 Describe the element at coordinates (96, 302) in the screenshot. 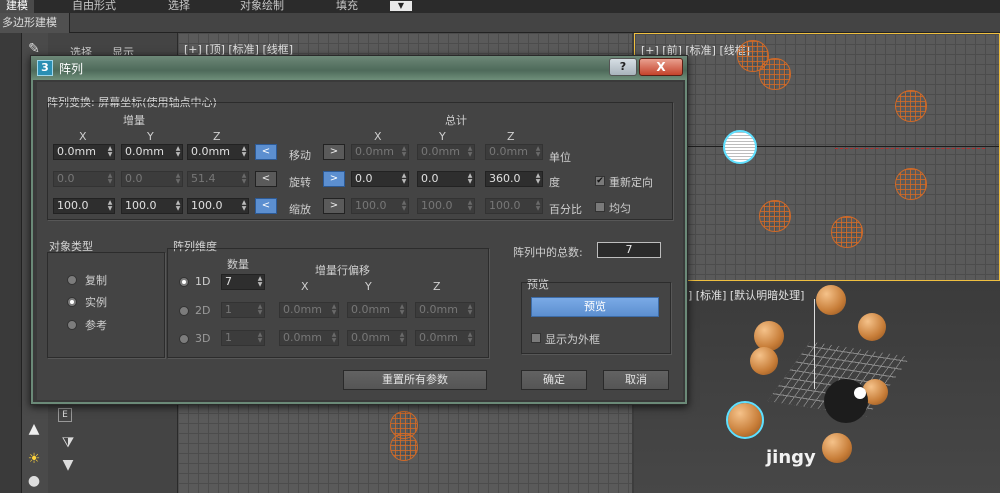

I see `instance-label: 实例` at that location.